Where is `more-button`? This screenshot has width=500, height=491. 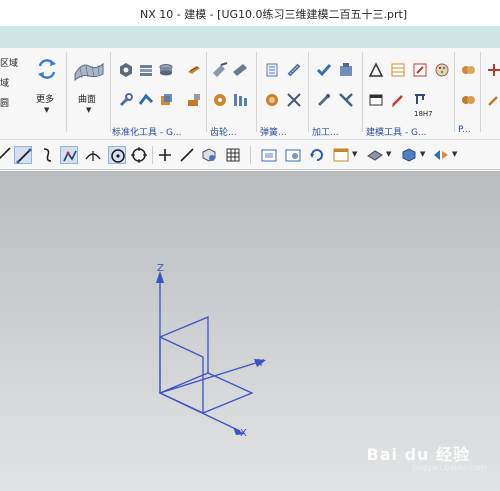
more-button is located at coordinates (45, 69).